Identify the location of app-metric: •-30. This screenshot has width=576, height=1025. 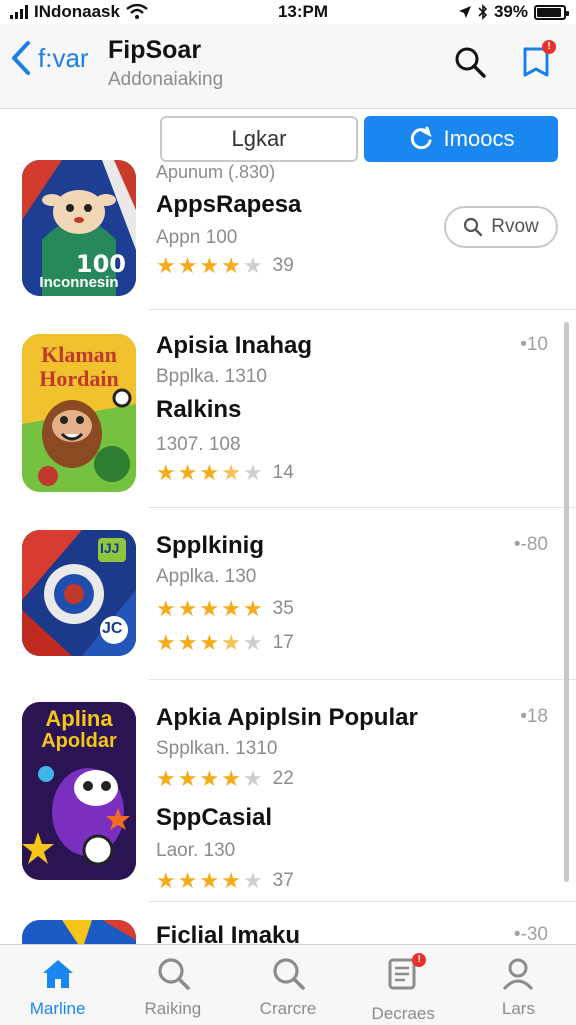
(530, 934).